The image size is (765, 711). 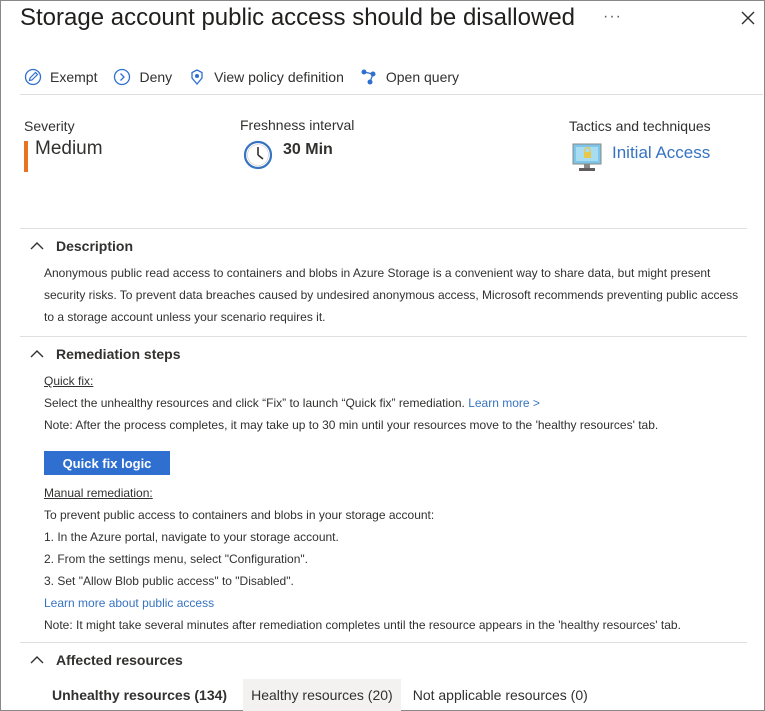 I want to click on affected-resources-header: Affected resources, so click(x=106, y=660).